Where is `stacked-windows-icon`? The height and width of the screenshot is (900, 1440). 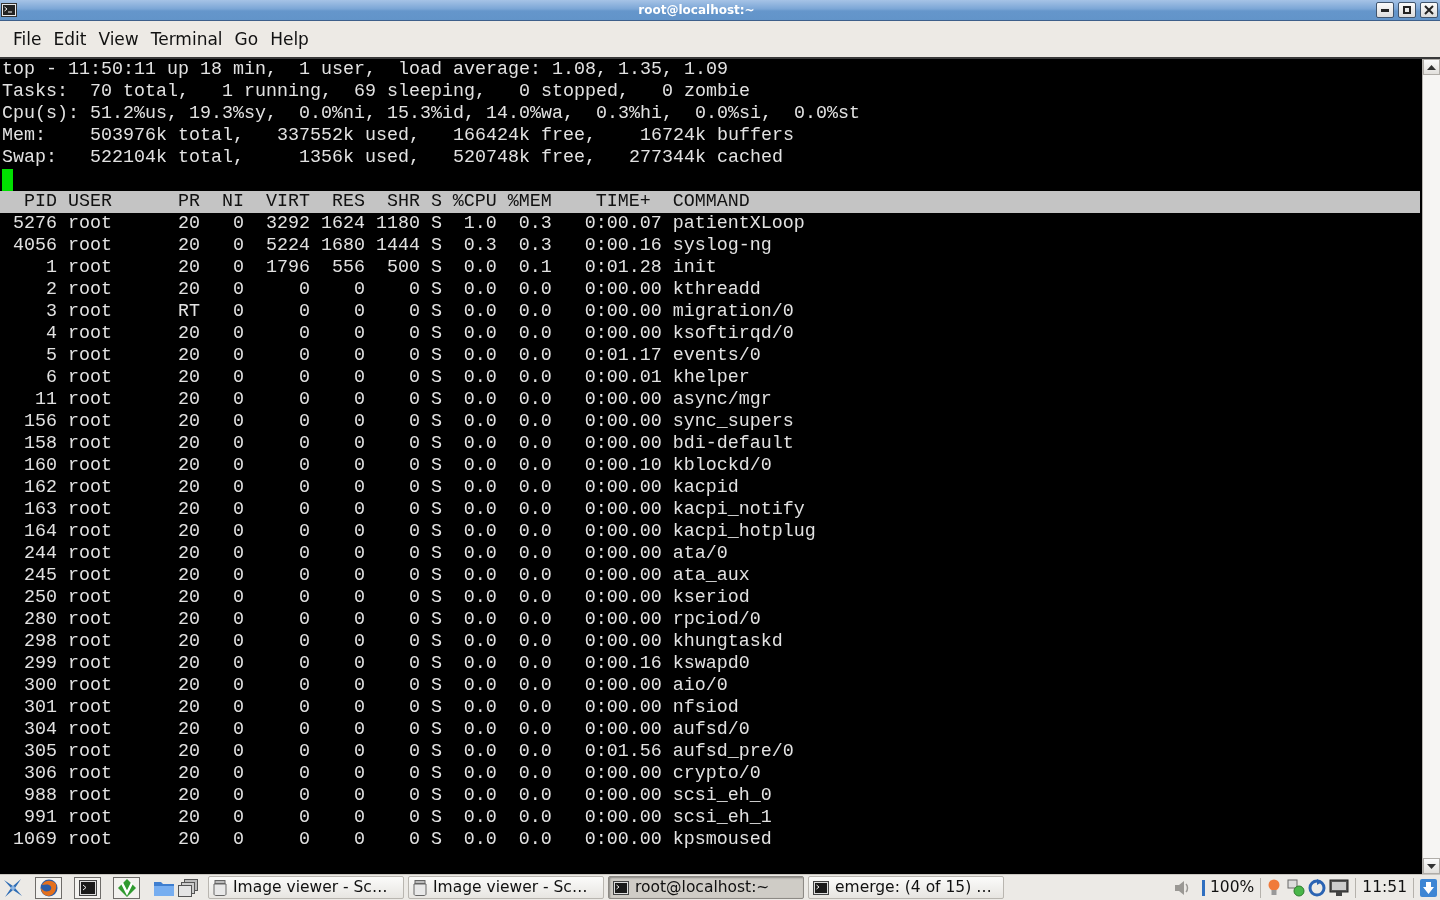 stacked-windows-icon is located at coordinates (188, 887).